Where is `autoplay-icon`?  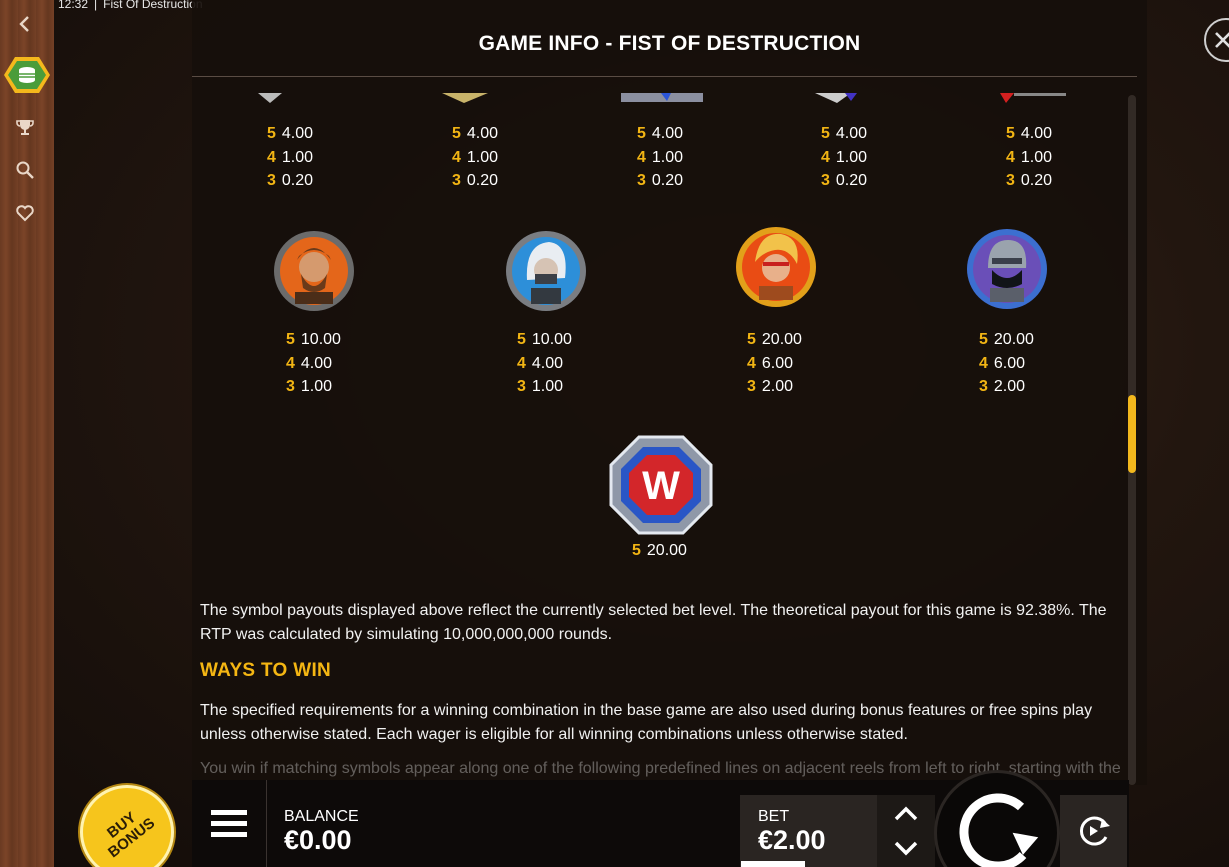 autoplay-icon is located at coordinates (1094, 831).